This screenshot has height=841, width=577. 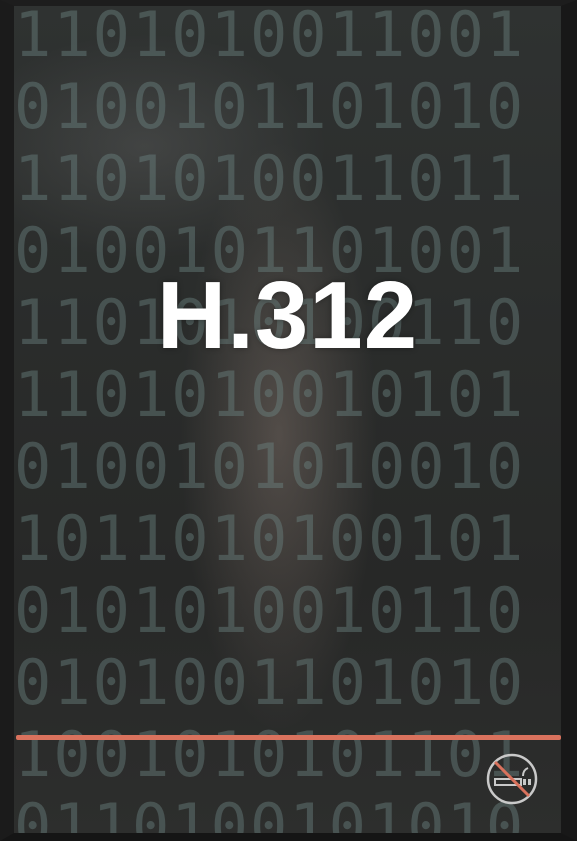 I want to click on svg-text: 1101010011011, so click(x=269, y=178).